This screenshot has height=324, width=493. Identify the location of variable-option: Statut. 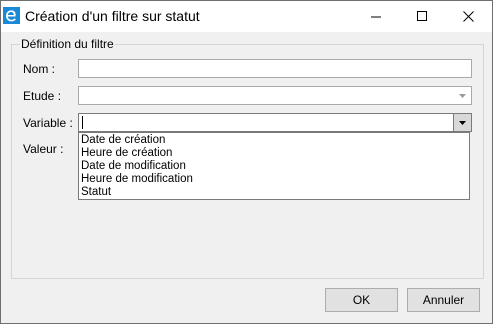
(274, 192).